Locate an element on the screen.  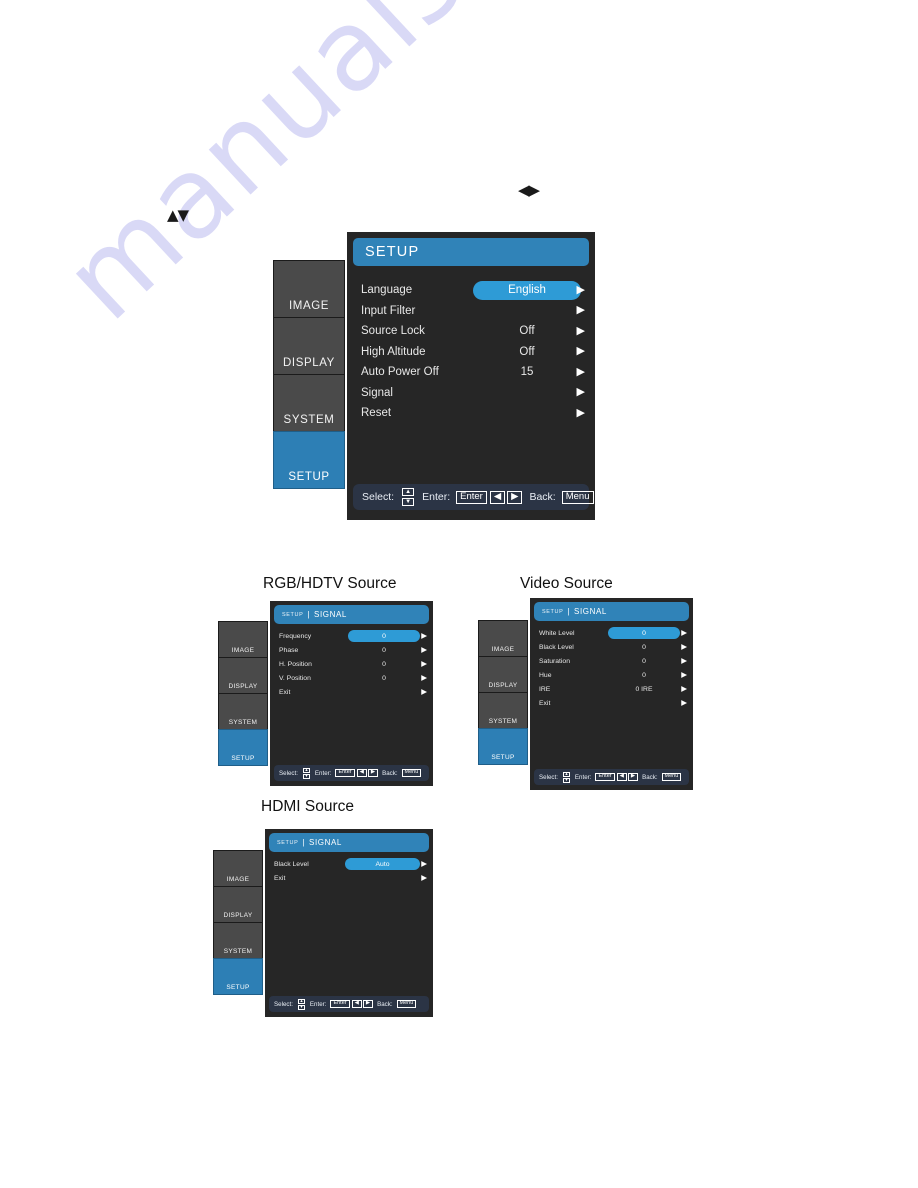
menu-row-signal: Signal ▶ is located at coordinates (471, 393).